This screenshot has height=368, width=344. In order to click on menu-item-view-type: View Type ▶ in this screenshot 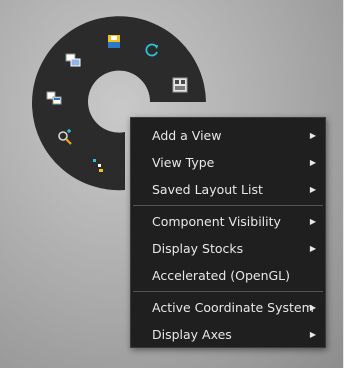, I will do `click(228, 162)`.